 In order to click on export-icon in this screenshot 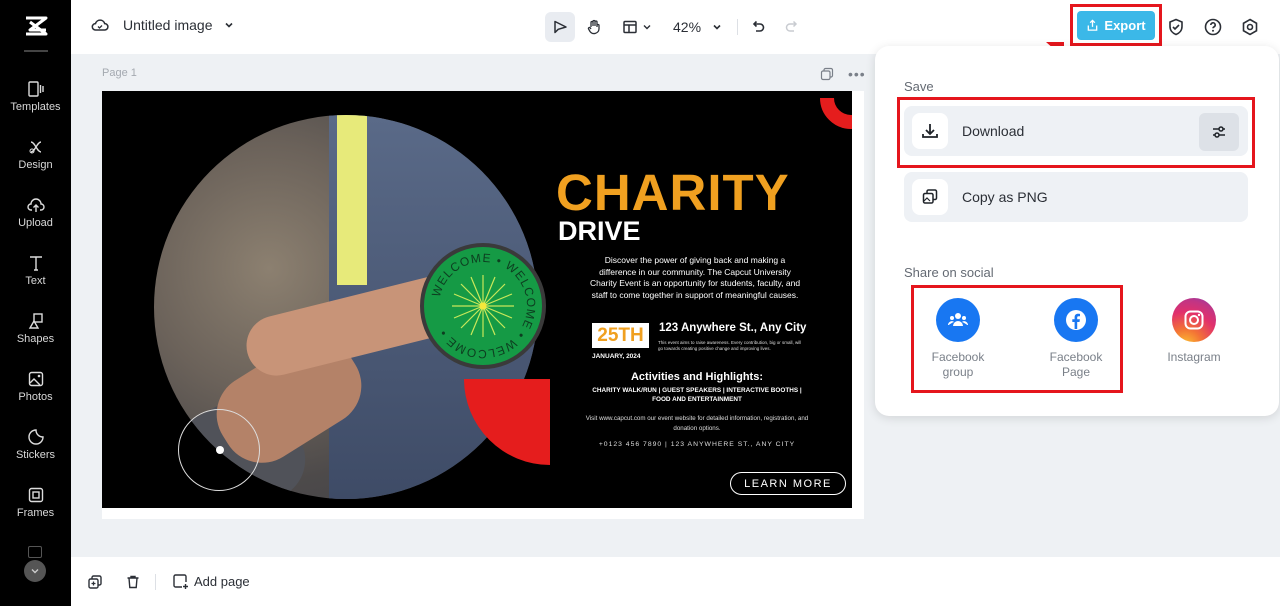, I will do `click(1093, 25)`.